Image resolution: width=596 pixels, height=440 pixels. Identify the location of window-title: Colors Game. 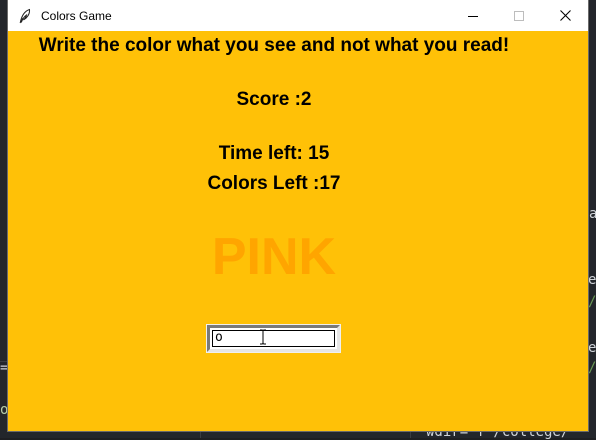
(76, 15).